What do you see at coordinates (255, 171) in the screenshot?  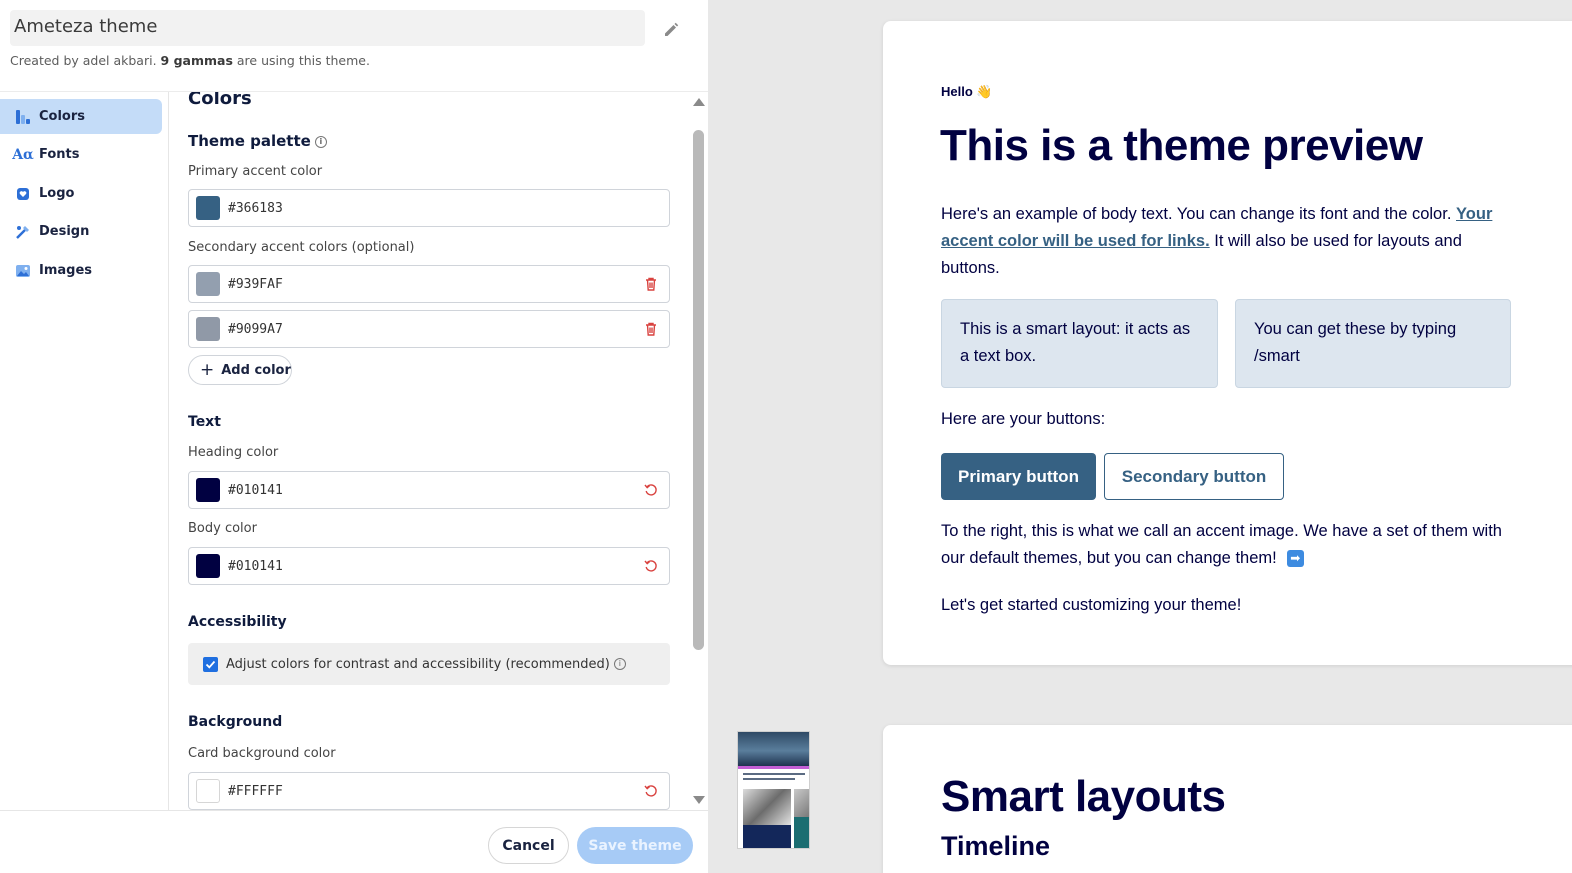 I see `primary-accent-label: Primary accent color` at bounding box center [255, 171].